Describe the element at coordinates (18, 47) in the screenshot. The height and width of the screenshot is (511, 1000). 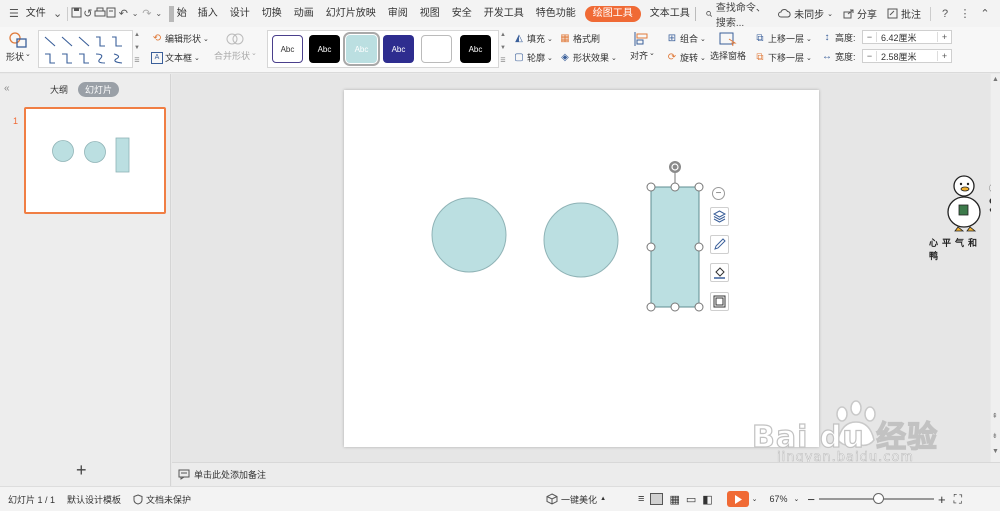
I see `shape-button: 形状 ⌄` at that location.